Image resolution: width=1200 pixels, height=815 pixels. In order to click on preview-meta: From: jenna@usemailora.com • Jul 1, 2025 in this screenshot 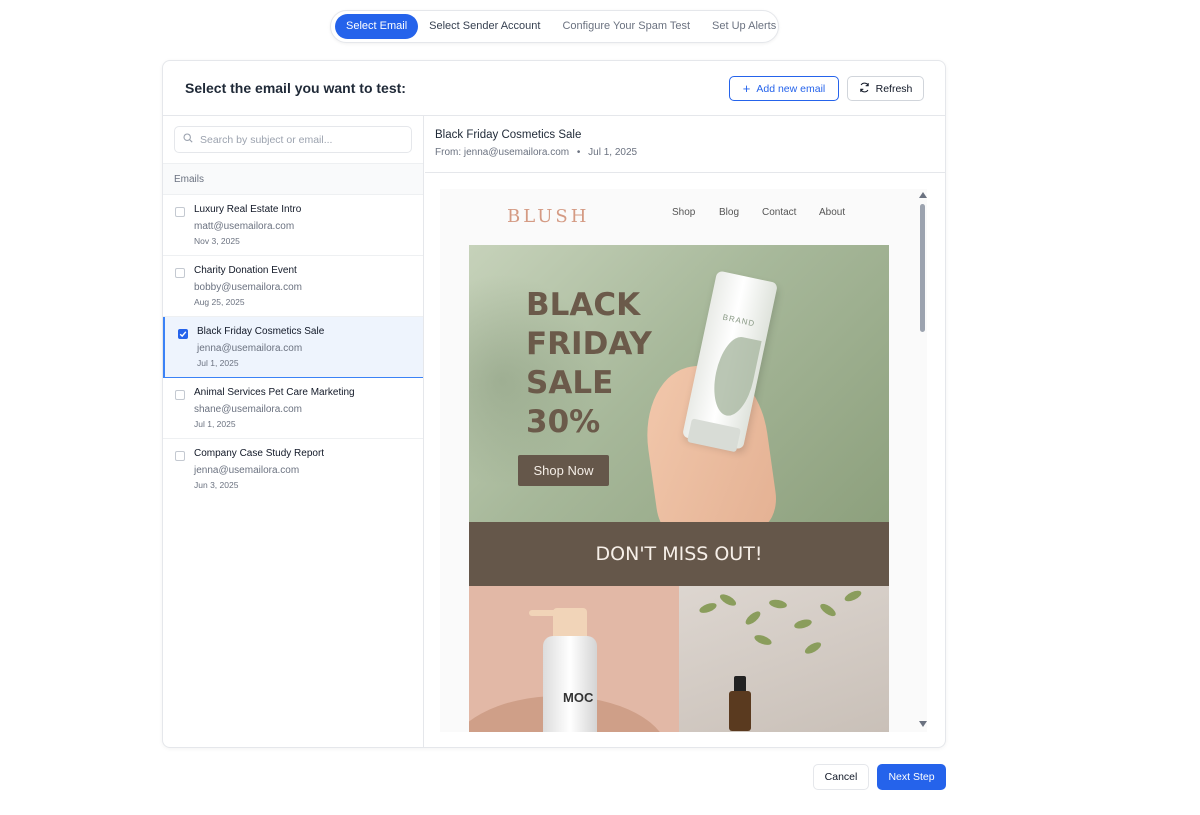, I will do `click(536, 152)`.